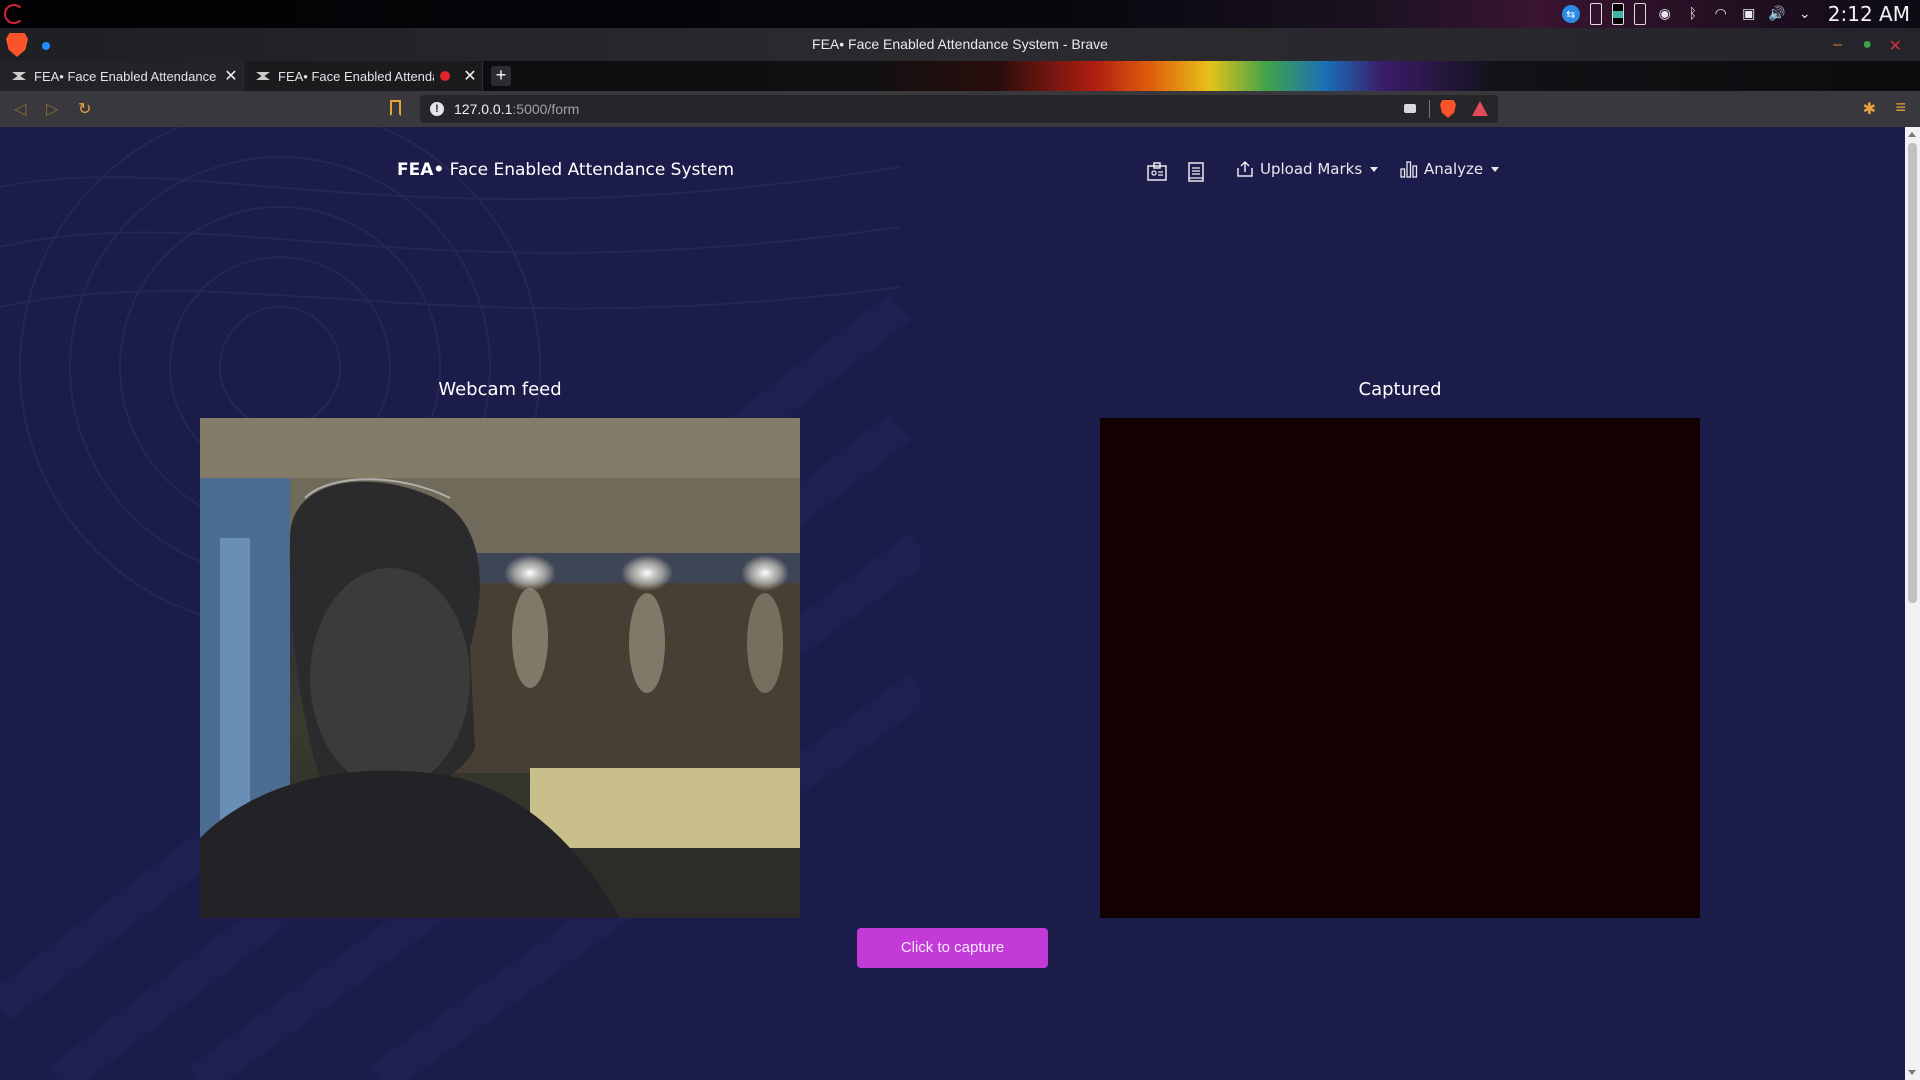  I want to click on upload-icon, so click(1245, 168).